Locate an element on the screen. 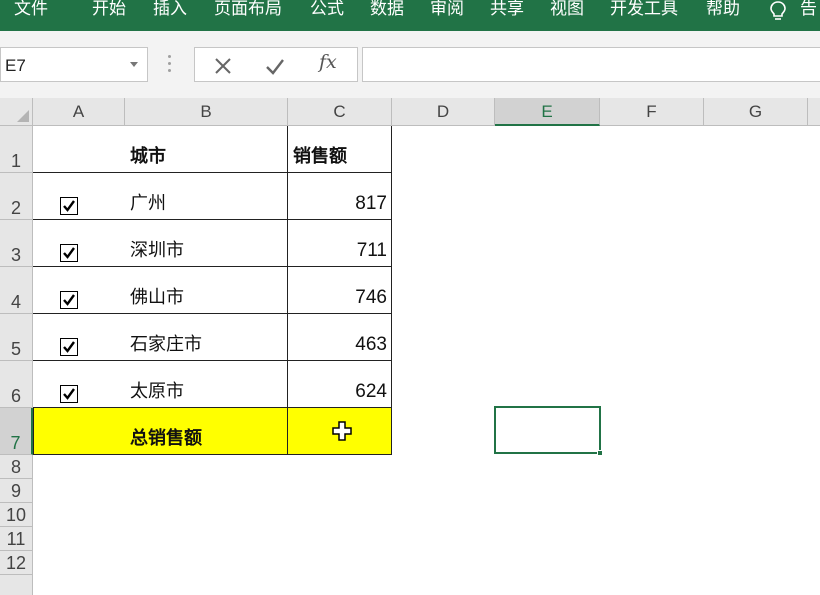 Image resolution: width=820 pixels, height=595 pixels. formula-buttons: fx is located at coordinates (276, 64).